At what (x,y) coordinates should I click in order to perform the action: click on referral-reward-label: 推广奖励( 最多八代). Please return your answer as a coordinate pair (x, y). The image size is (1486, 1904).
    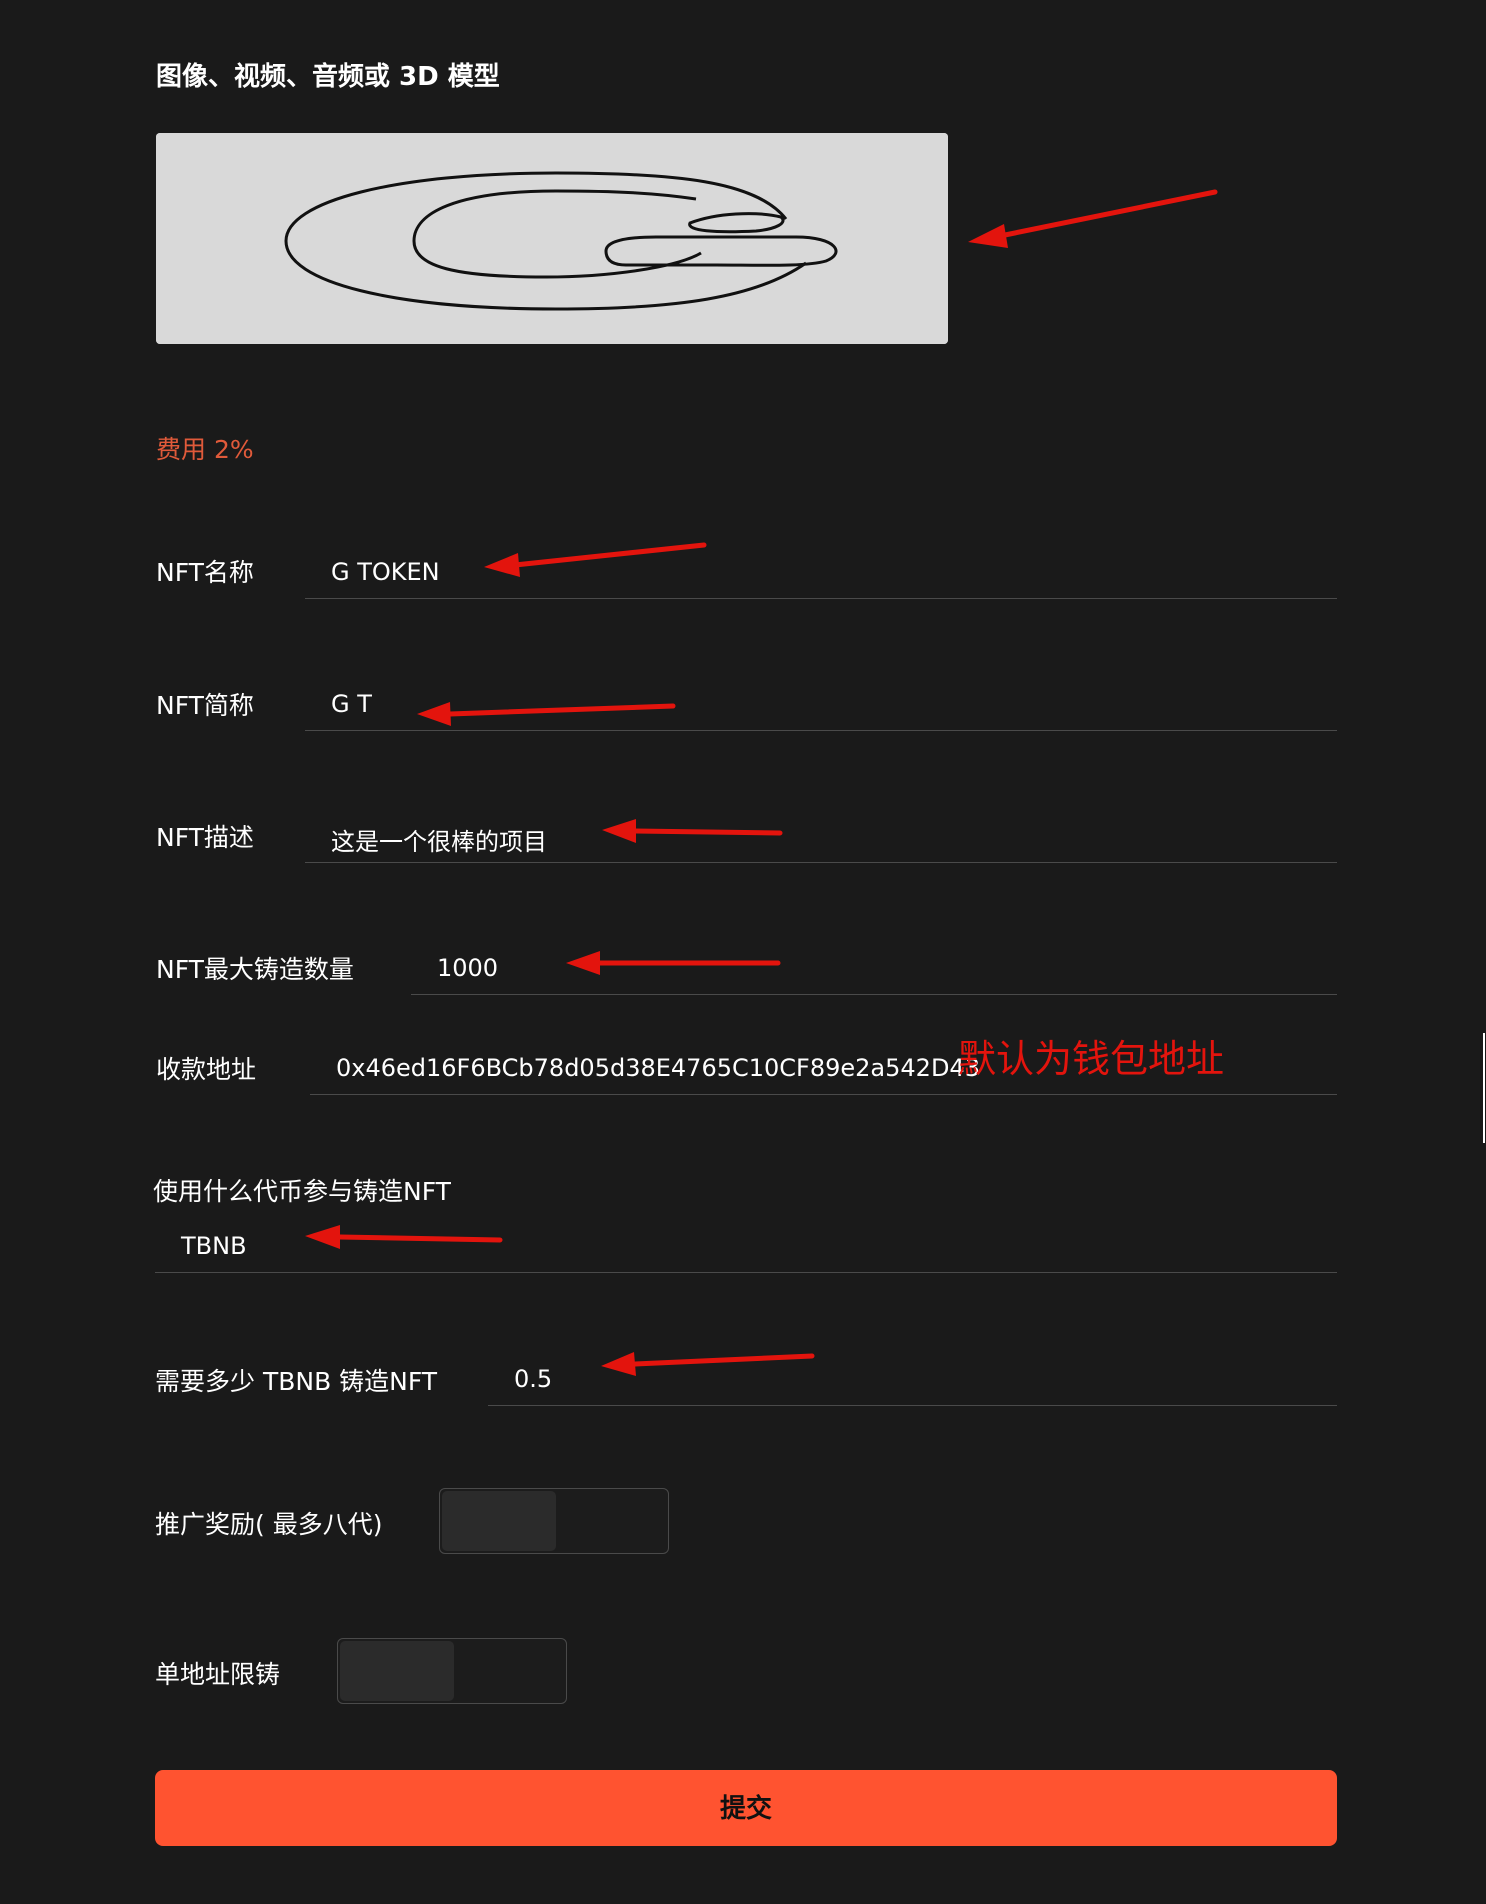
    Looking at the image, I should click on (269, 1524).